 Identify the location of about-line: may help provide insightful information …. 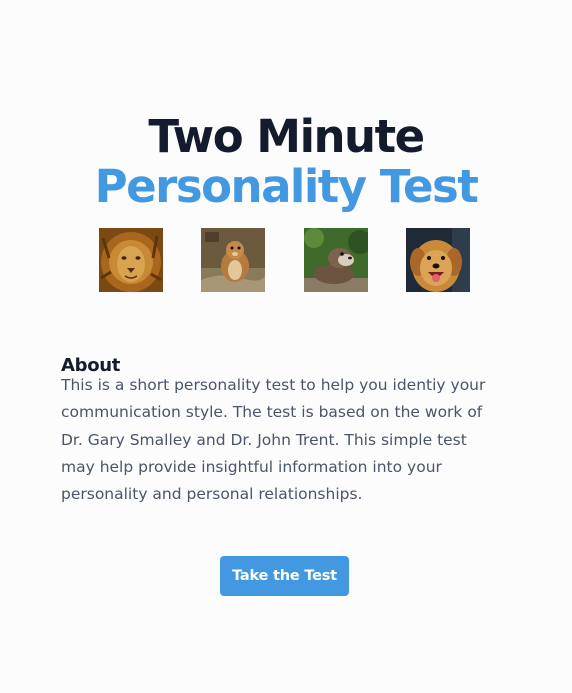
(251, 466).